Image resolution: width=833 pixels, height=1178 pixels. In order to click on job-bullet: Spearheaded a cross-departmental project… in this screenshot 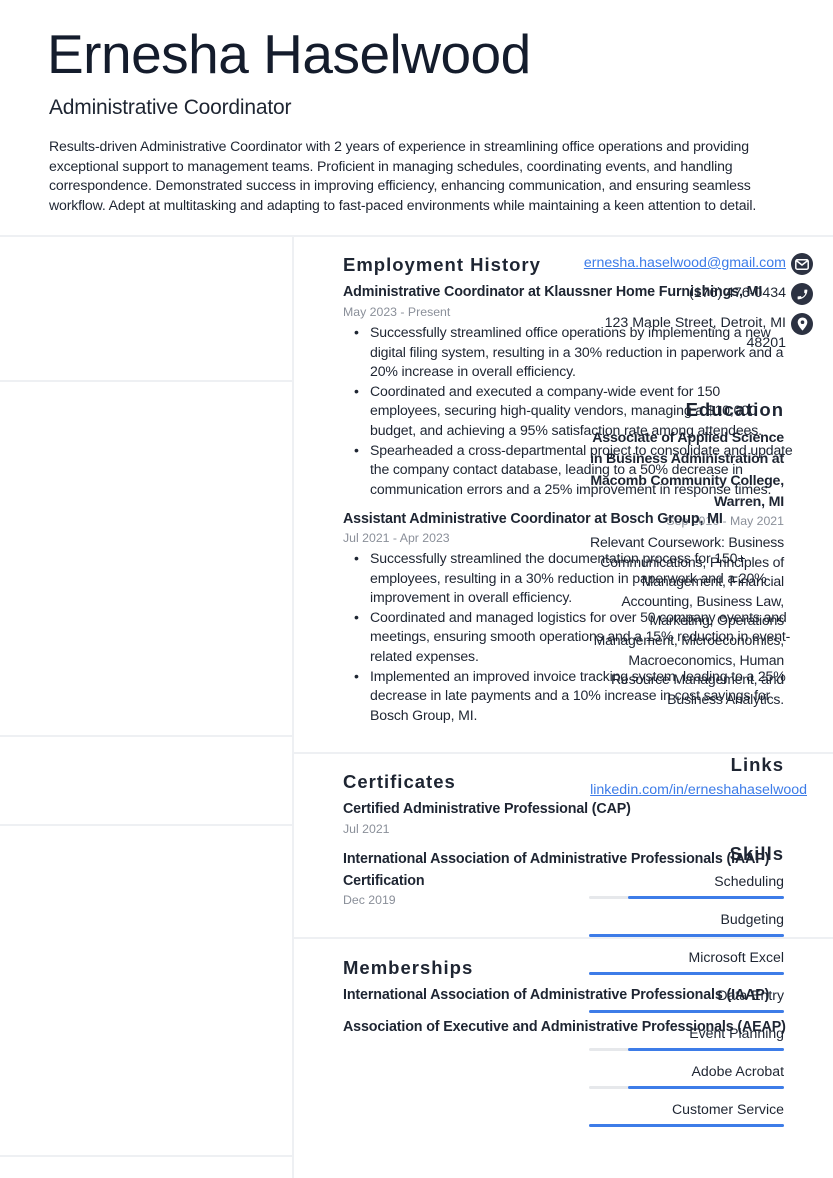, I will do `click(568, 470)`.